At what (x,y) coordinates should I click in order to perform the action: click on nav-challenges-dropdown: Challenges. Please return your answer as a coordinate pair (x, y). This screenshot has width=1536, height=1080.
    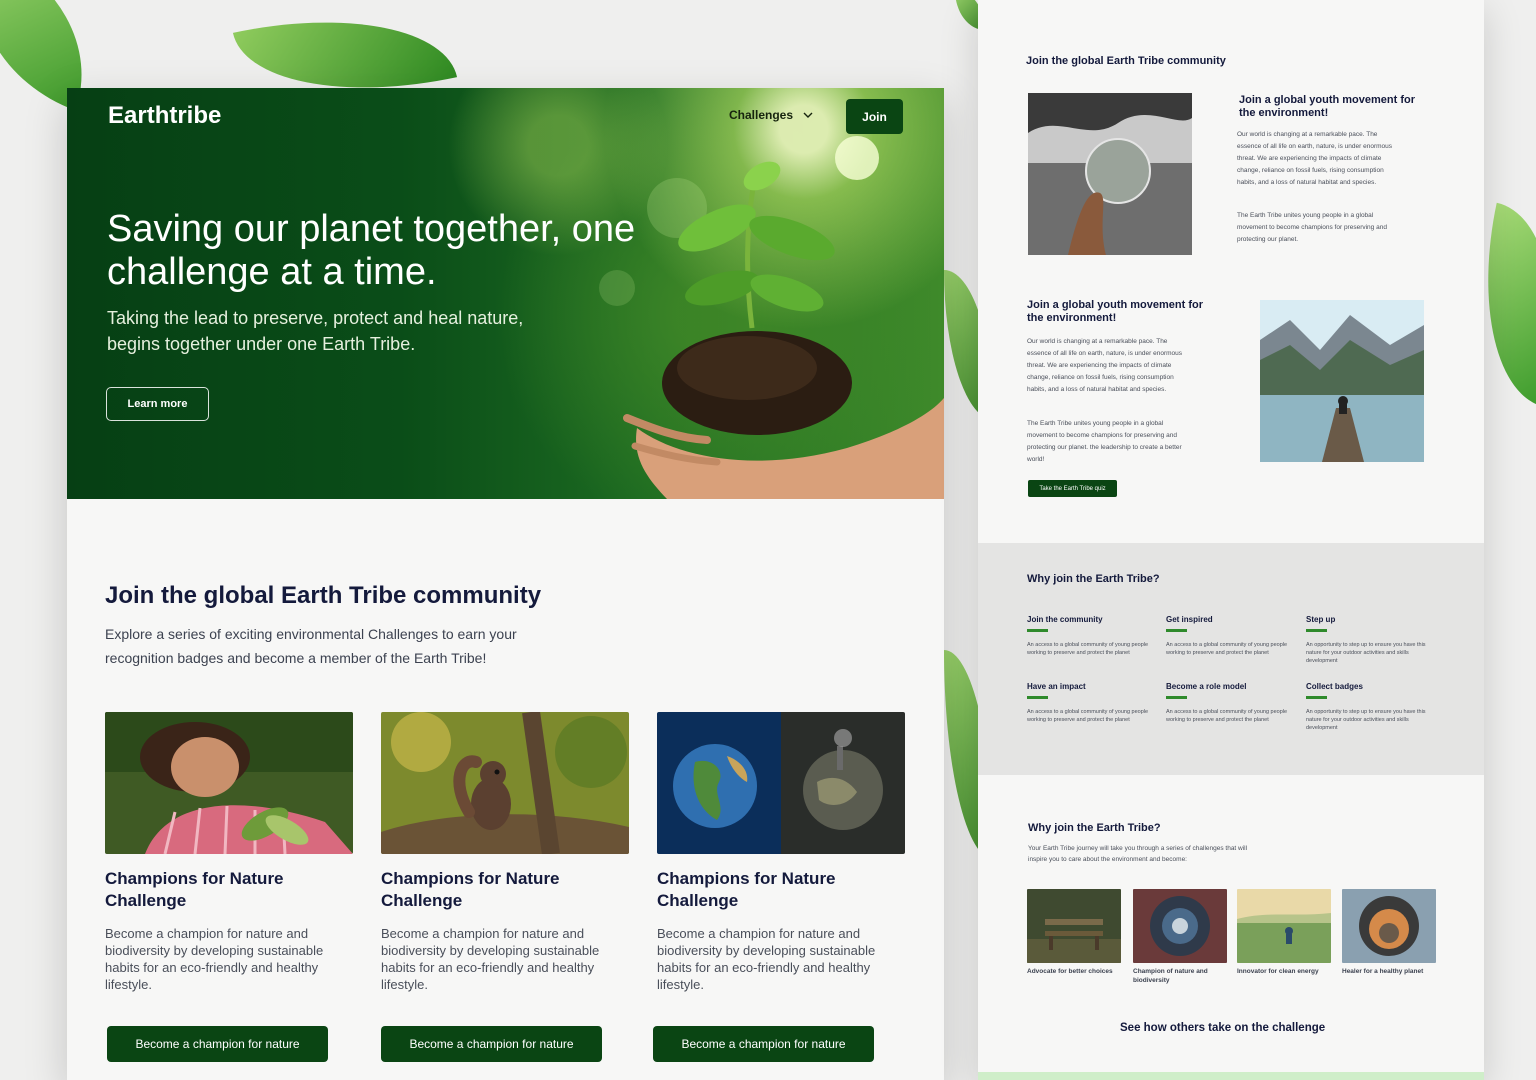
    Looking at the image, I should click on (771, 115).